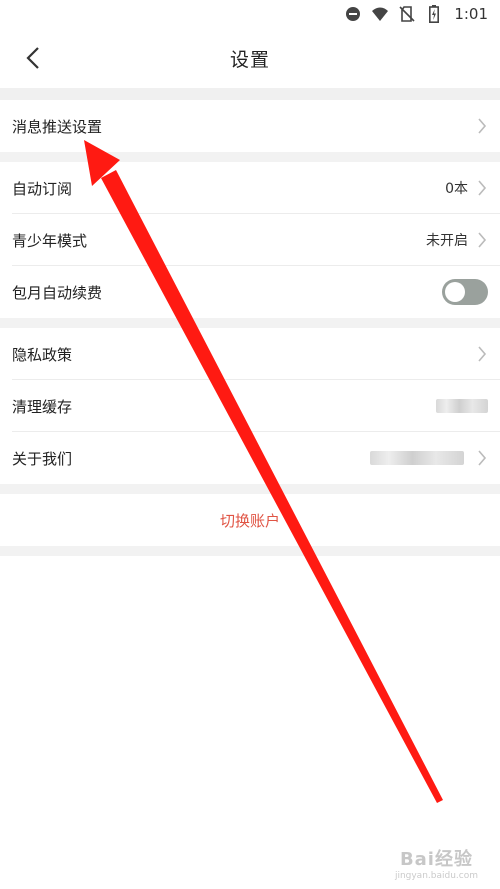 This screenshot has width=500, height=889. What do you see at coordinates (250, 406) in the screenshot?
I see `settings-row-clear-cache: 清理缓存` at bounding box center [250, 406].